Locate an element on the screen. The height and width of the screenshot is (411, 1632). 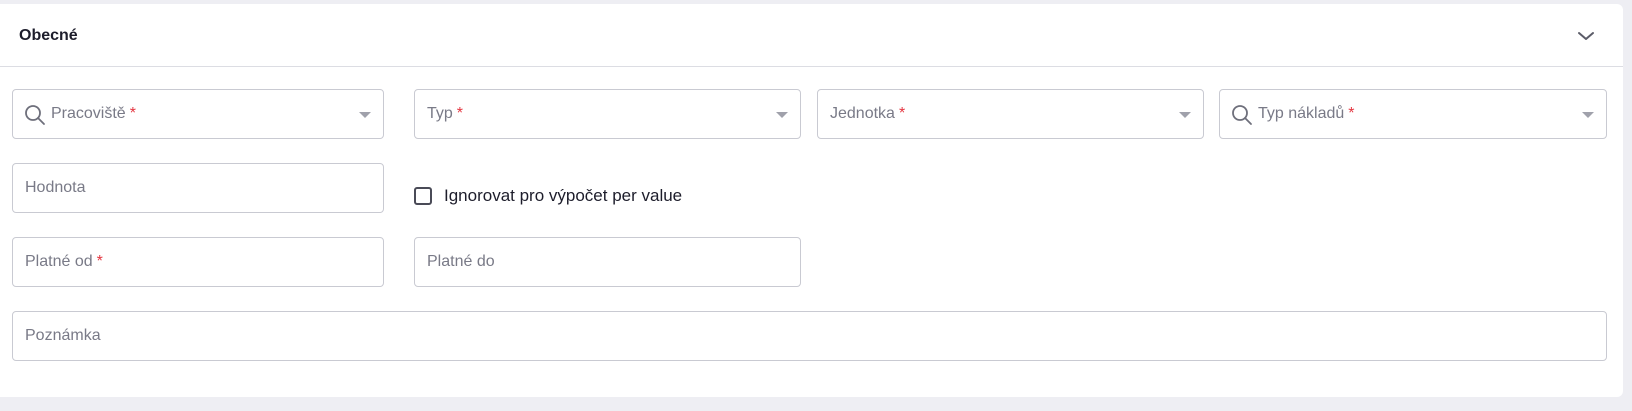
typ-nakladu-select: Typ nákladů * is located at coordinates (1413, 114).